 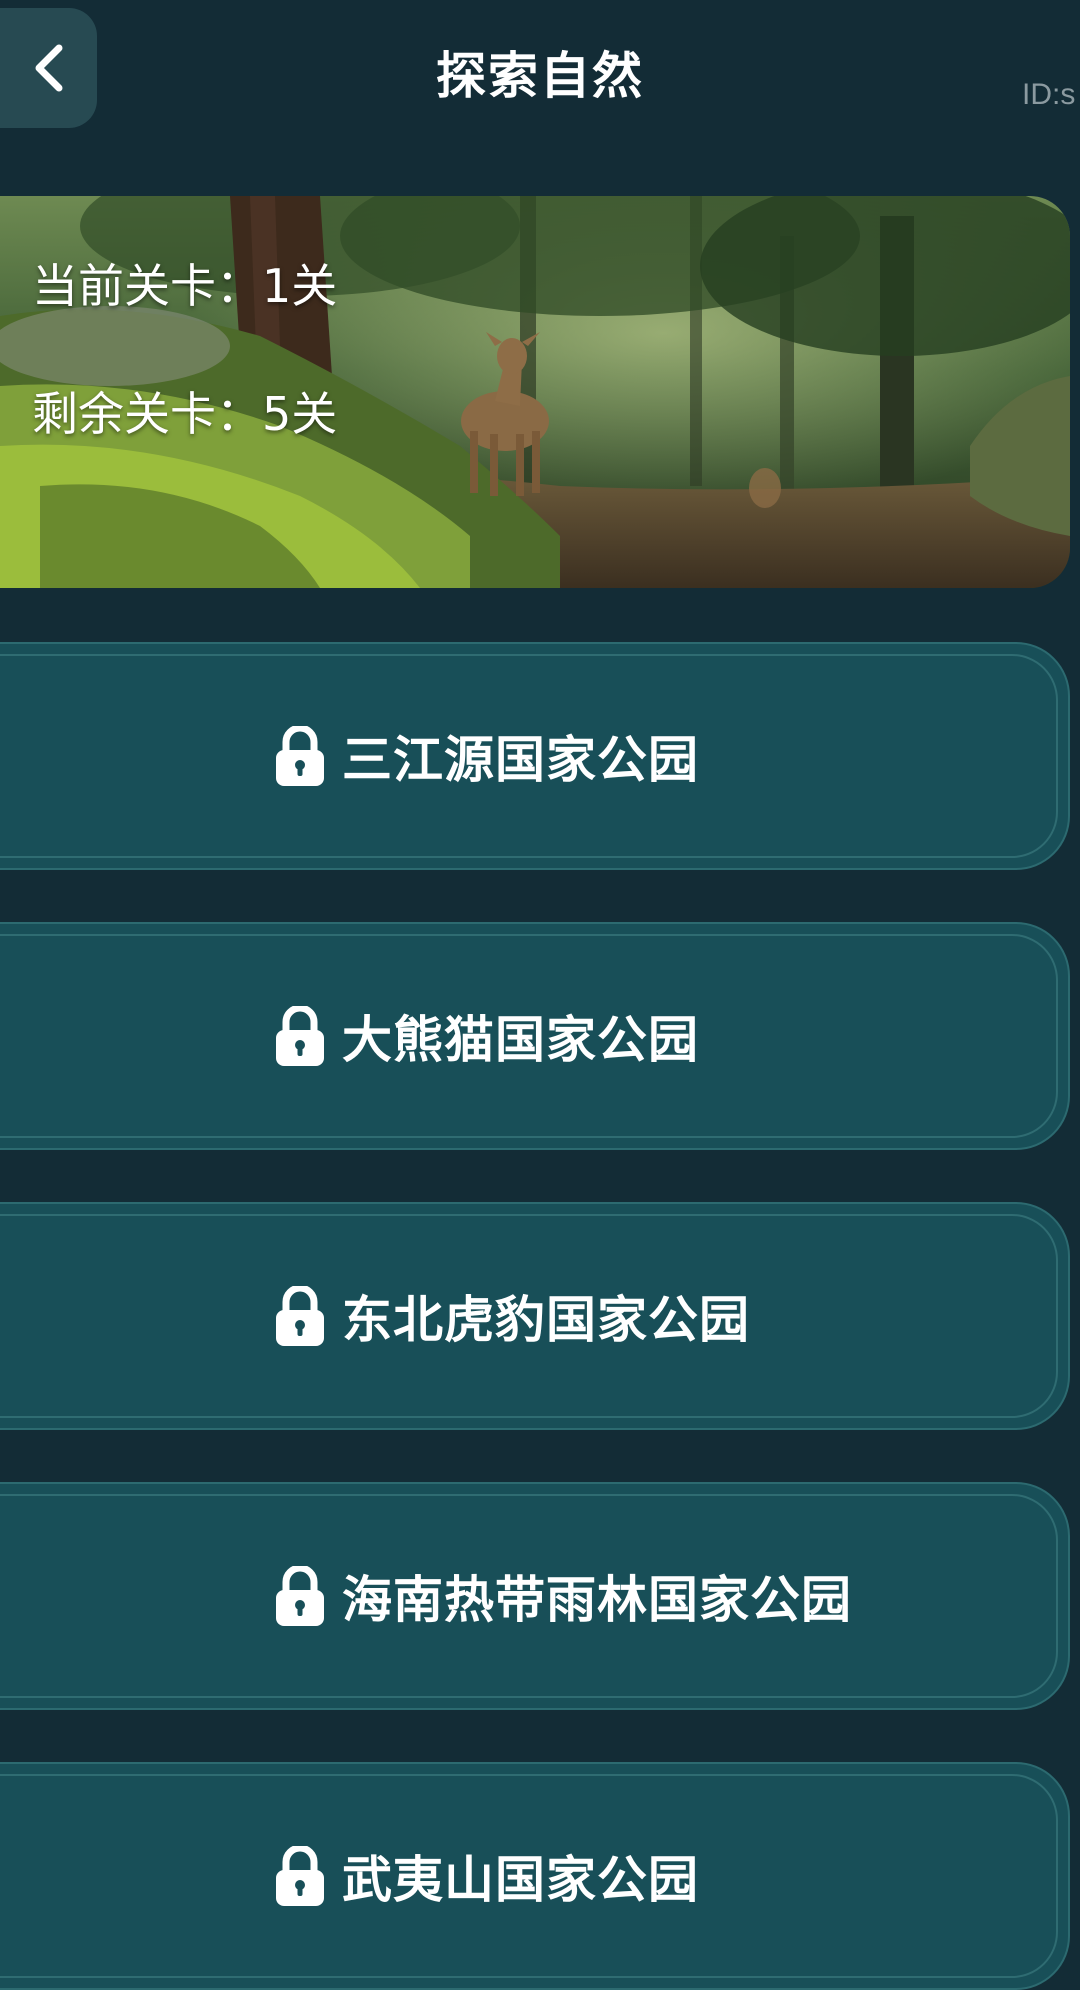 I want to click on level-name: 东北虎豹国家公园, so click(x=546, y=1320).